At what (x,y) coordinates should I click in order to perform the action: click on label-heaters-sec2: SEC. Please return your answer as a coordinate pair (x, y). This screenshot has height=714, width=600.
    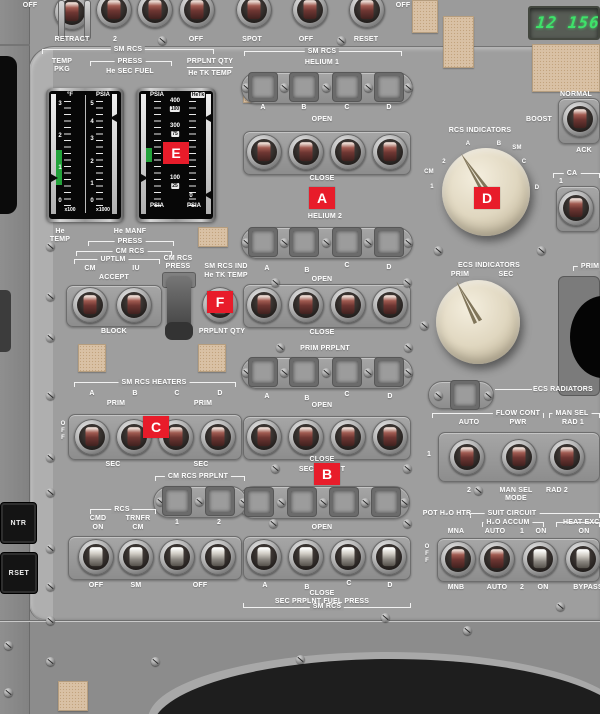
    Looking at the image, I should click on (201, 464).